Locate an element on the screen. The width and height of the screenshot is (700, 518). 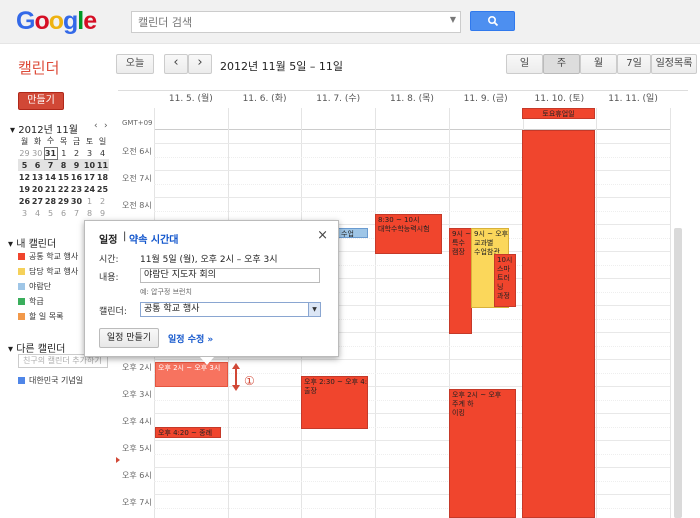
event-friday-hiking: 오후 2시 ~ 오후 주계 하 이킹 is located at coordinates (482, 453).